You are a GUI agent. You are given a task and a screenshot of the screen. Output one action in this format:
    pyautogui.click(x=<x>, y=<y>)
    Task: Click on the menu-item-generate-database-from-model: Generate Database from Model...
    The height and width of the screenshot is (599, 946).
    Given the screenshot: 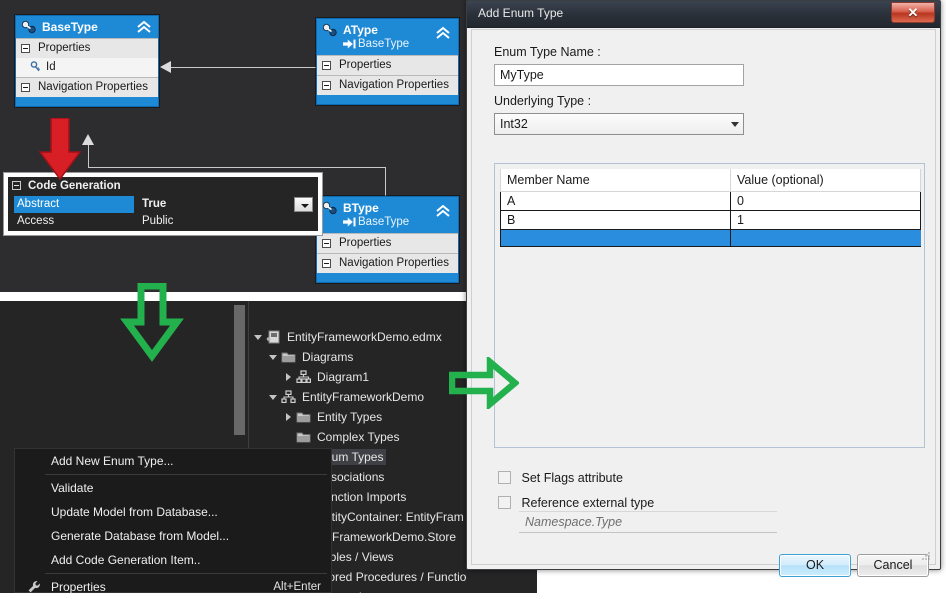 What is the action you would take?
    pyautogui.click(x=173, y=536)
    